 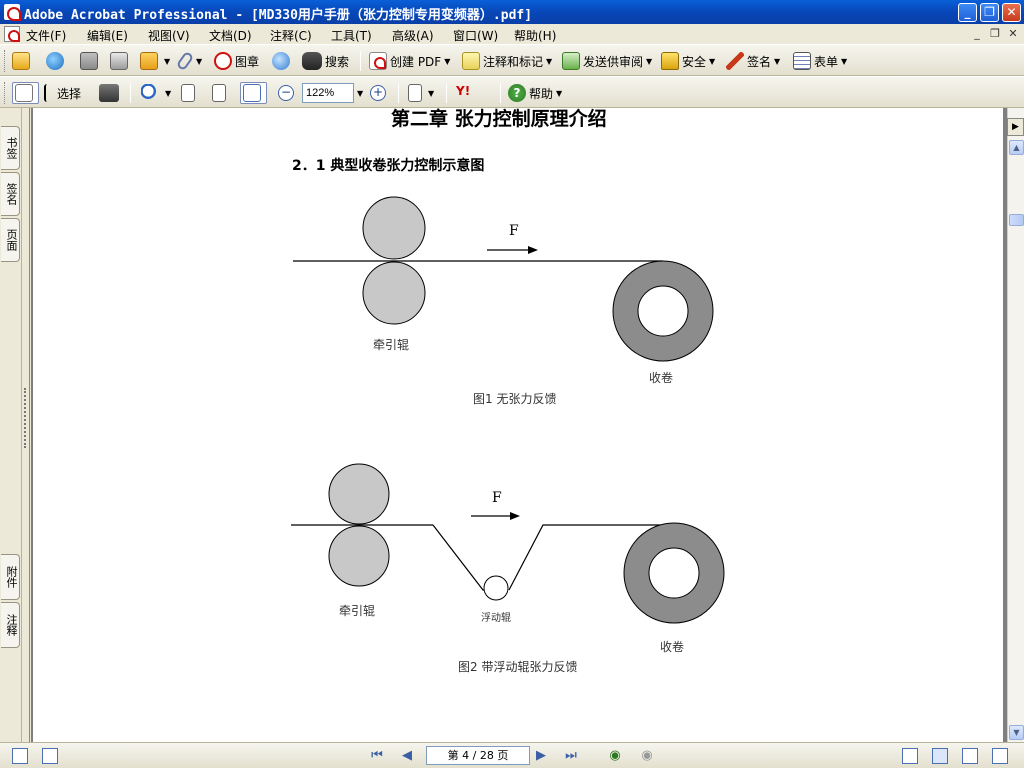 I want to click on organizer-icon, so click(x=55, y=61).